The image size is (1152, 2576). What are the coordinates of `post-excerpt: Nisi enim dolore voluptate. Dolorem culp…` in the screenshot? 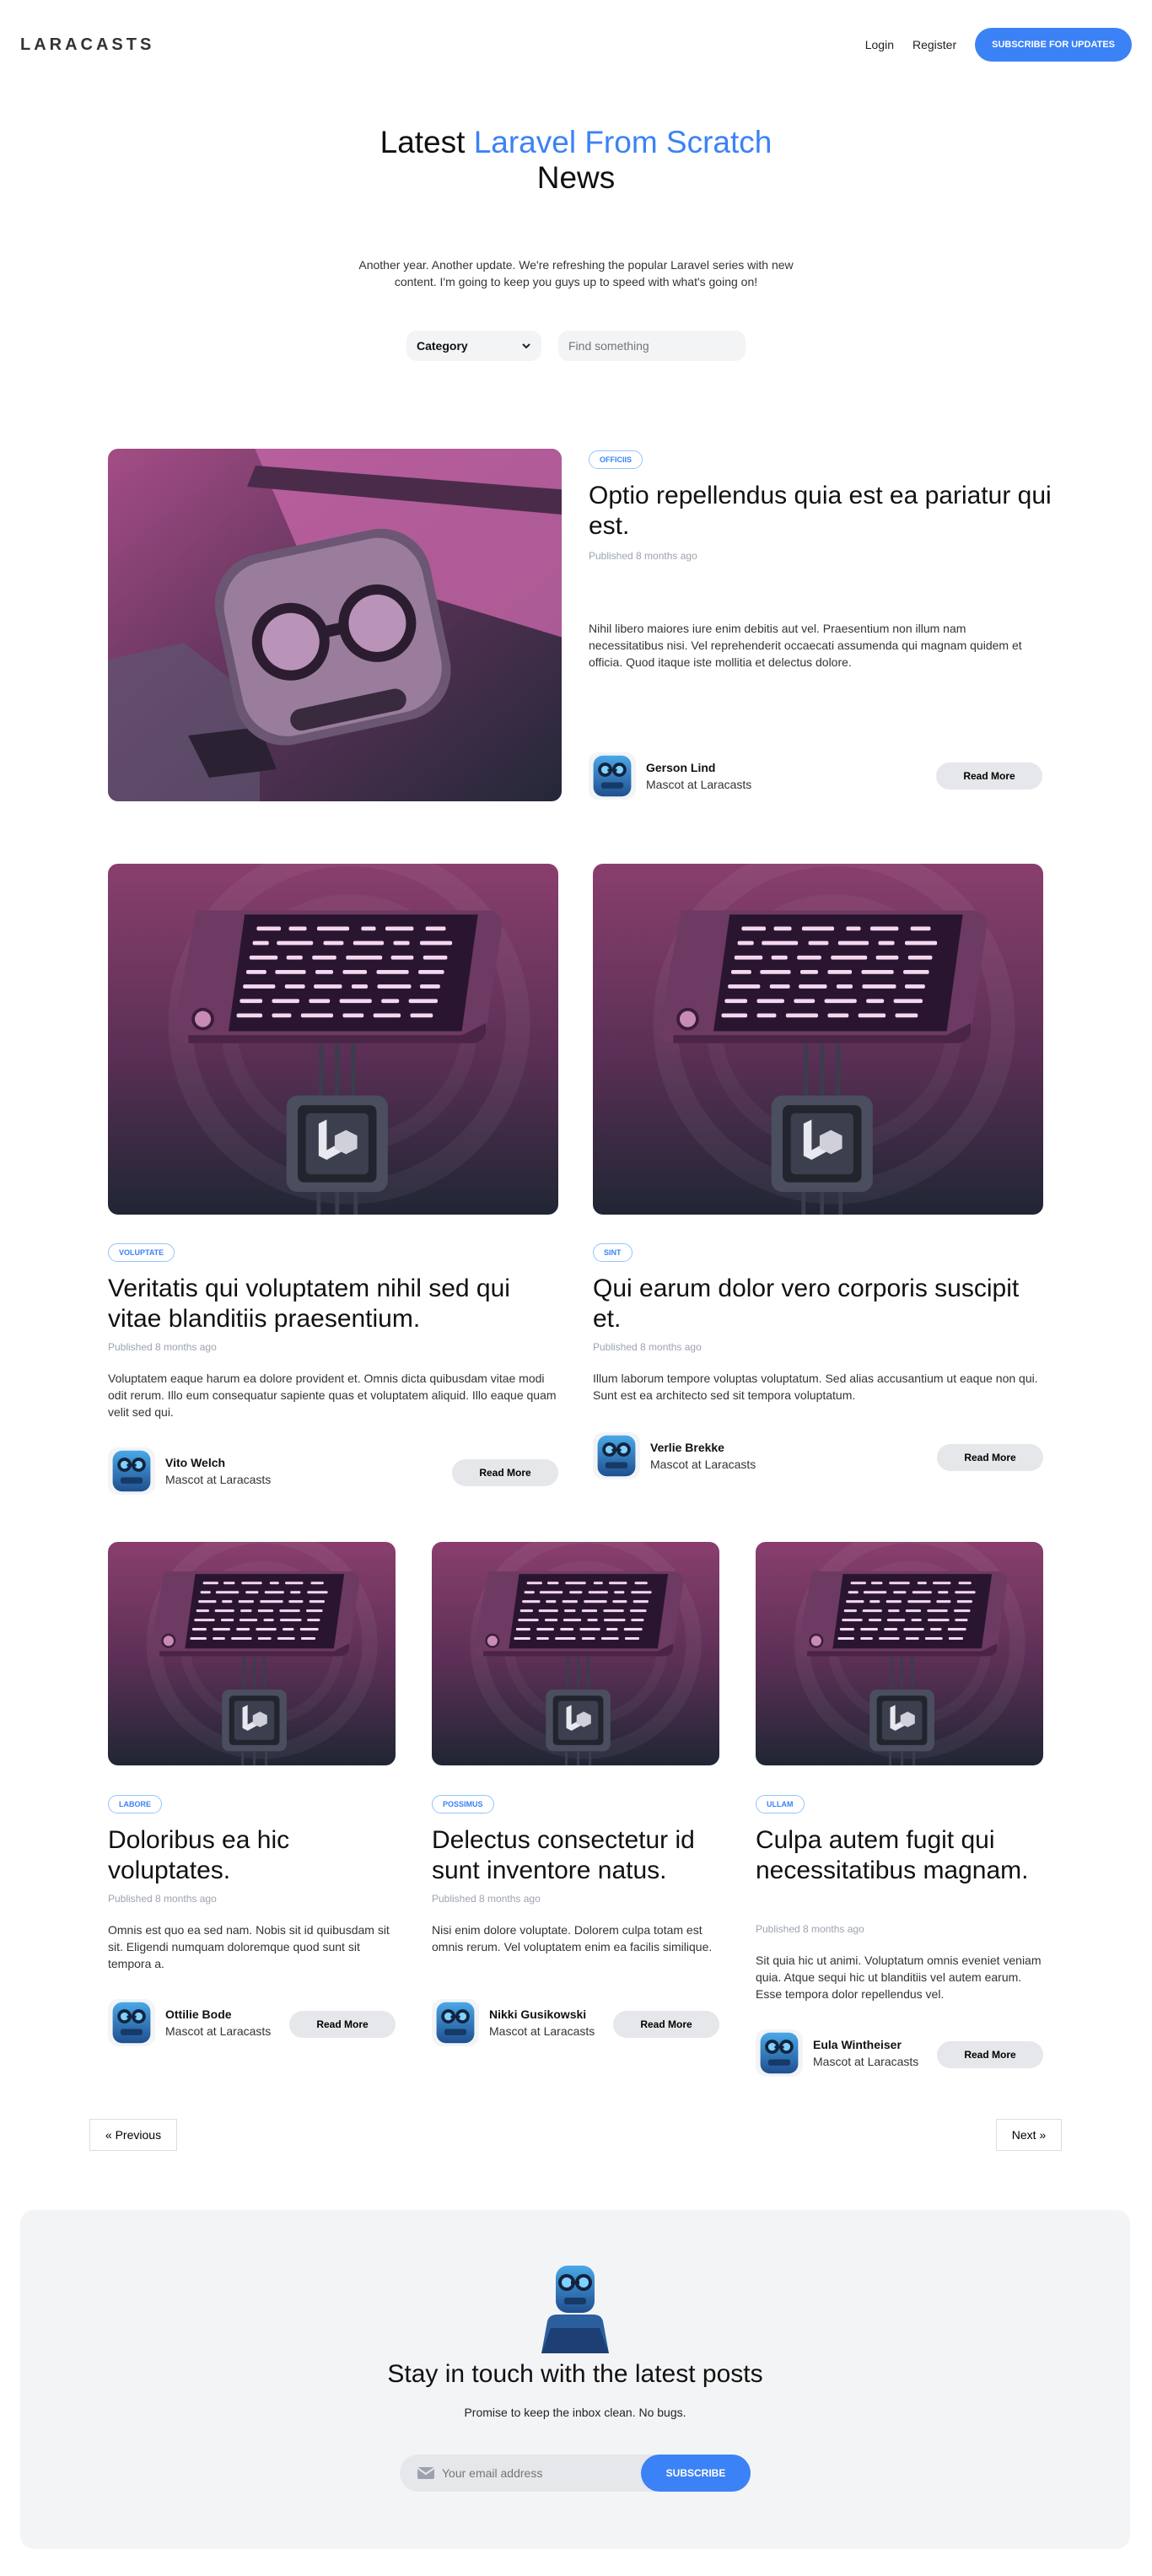 It's located at (572, 1938).